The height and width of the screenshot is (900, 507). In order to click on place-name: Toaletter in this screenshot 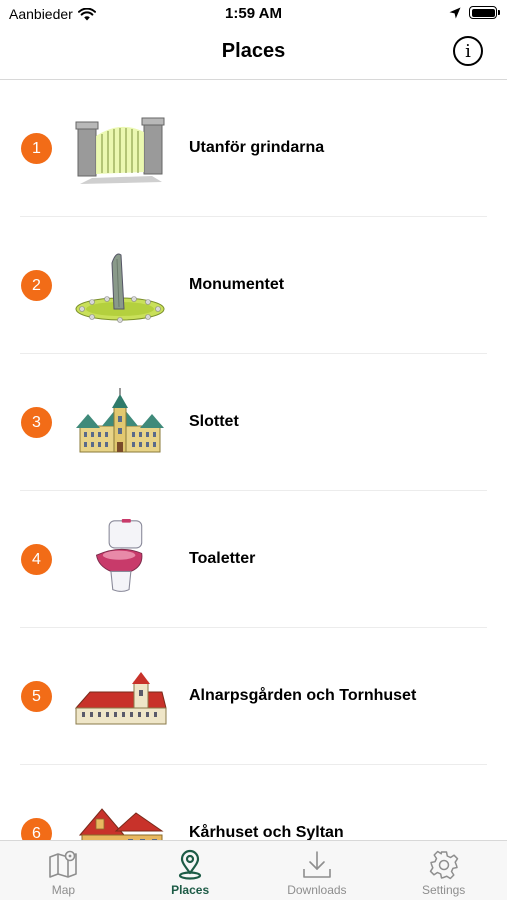, I will do `click(222, 558)`.